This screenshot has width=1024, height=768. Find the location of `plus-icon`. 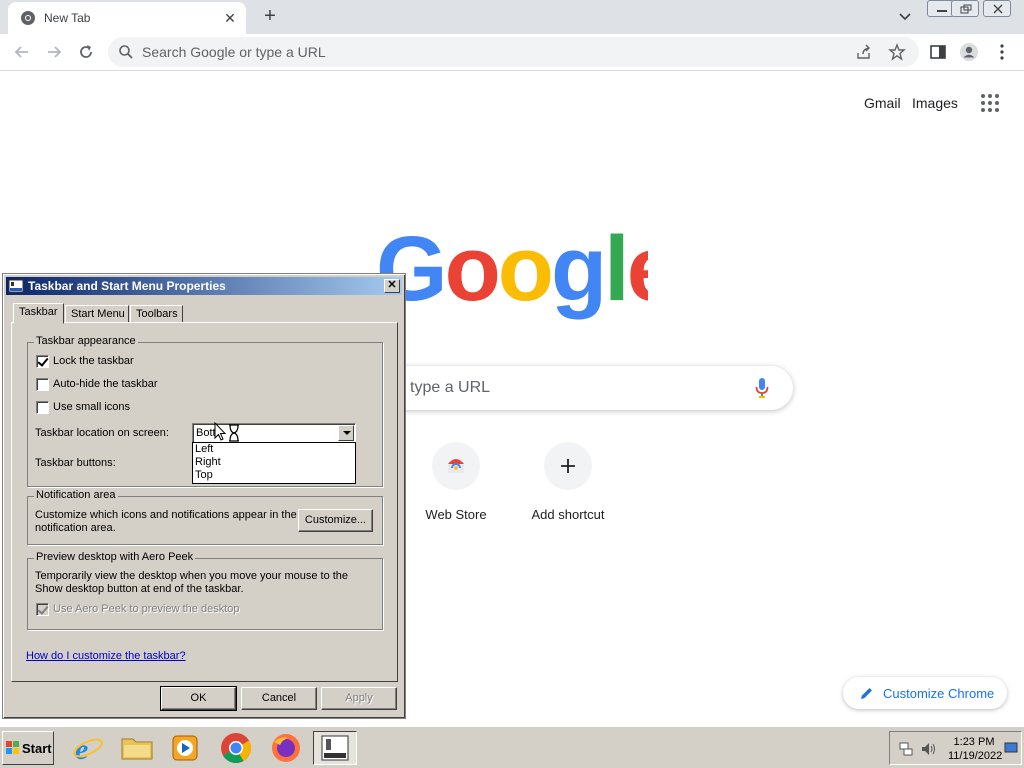

plus-icon is located at coordinates (568, 466).